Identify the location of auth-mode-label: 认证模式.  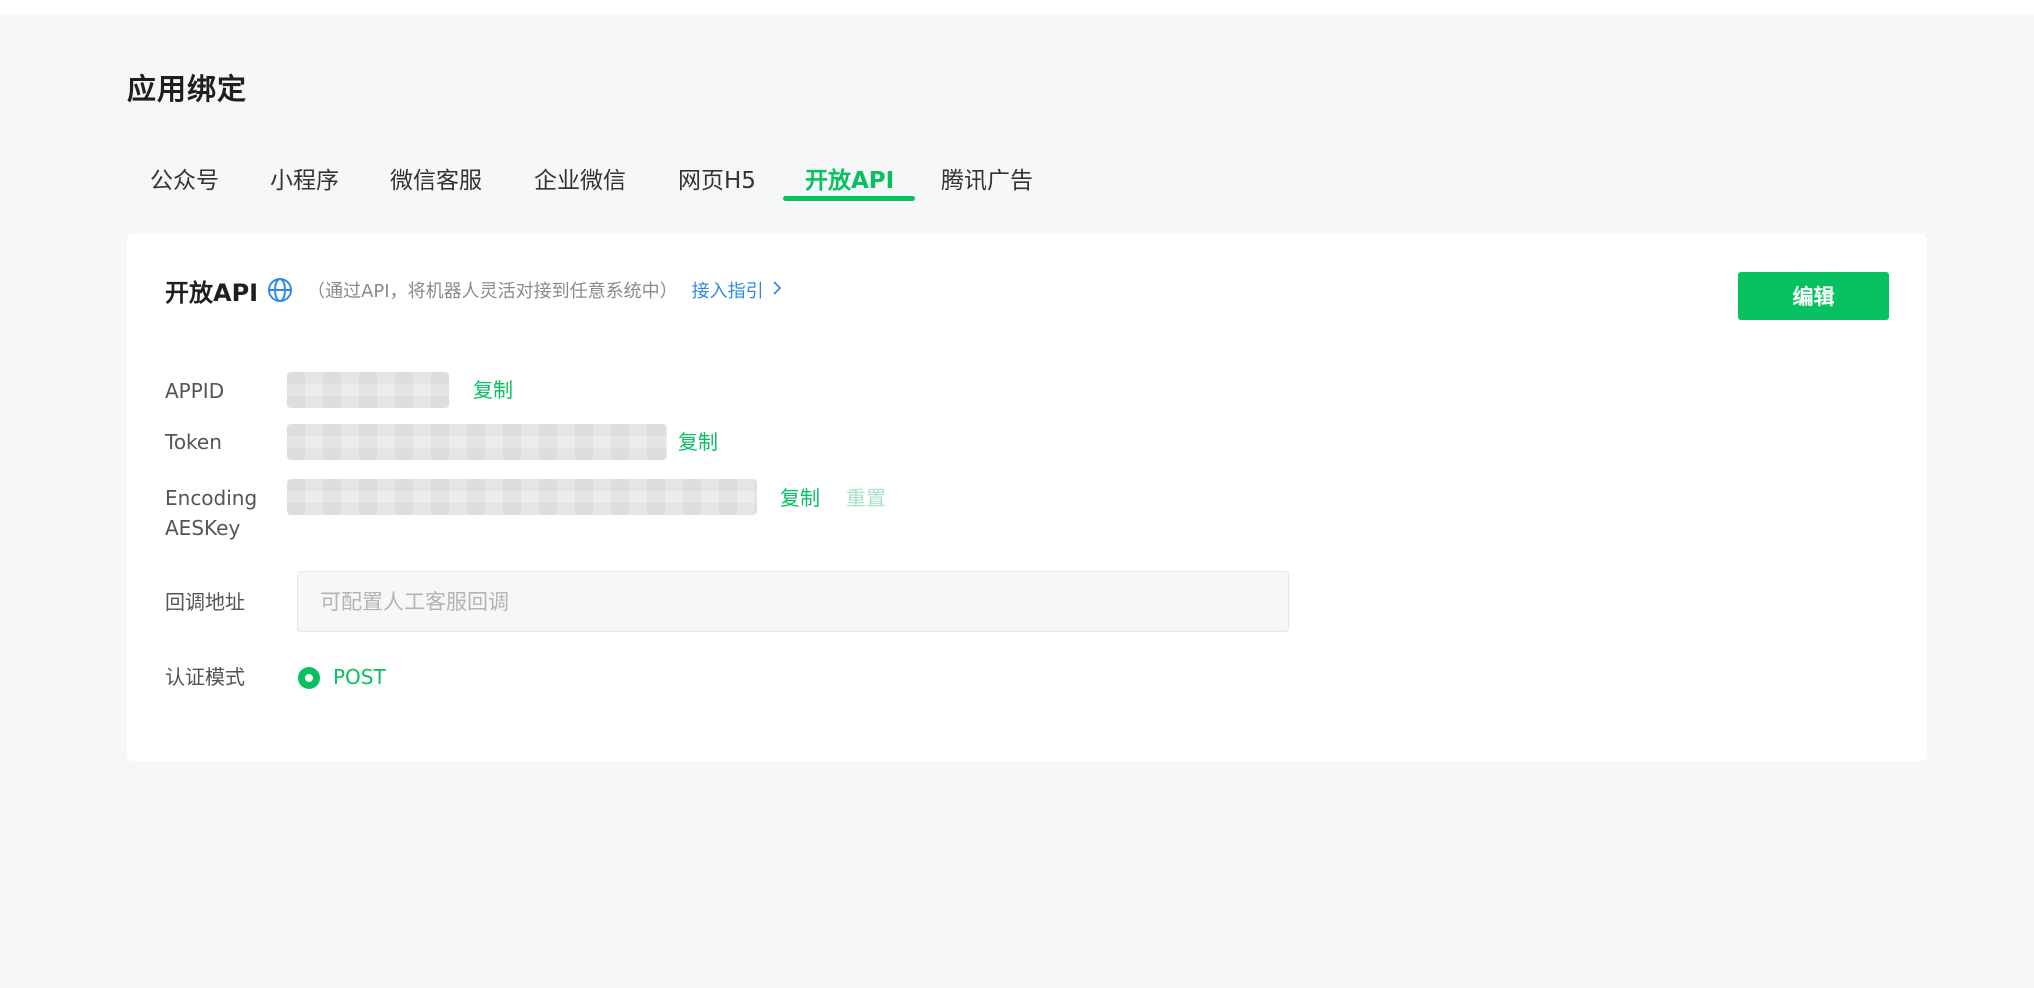
(205, 677).